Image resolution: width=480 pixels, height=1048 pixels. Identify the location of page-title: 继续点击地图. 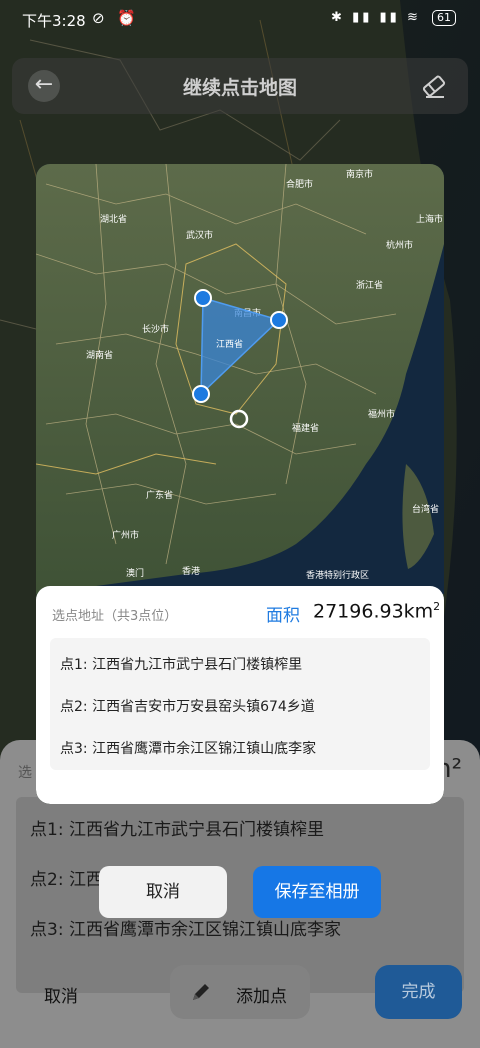
(239, 88).